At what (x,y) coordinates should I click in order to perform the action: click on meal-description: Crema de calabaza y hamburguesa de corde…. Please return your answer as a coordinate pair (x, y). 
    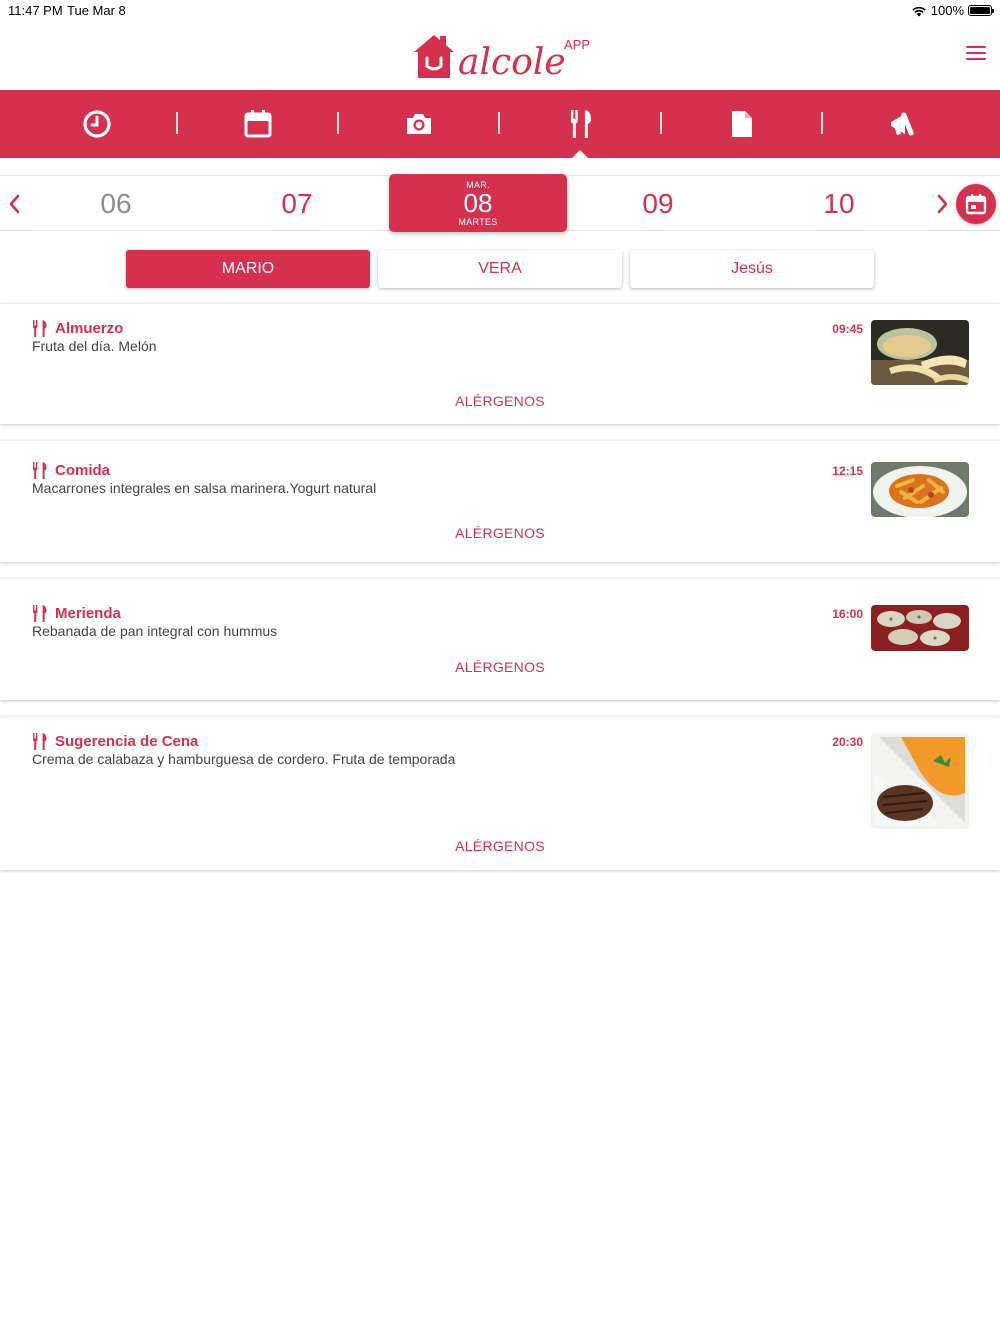
    Looking at the image, I should click on (244, 759).